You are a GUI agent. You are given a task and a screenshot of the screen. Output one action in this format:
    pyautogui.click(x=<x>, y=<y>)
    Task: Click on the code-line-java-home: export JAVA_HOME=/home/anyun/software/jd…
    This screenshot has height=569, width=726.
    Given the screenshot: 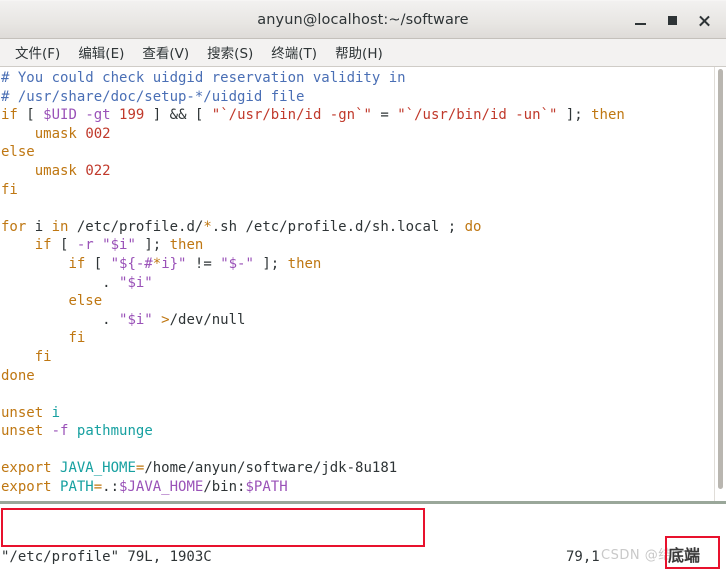 What is the action you would take?
    pyautogui.click(x=199, y=468)
    